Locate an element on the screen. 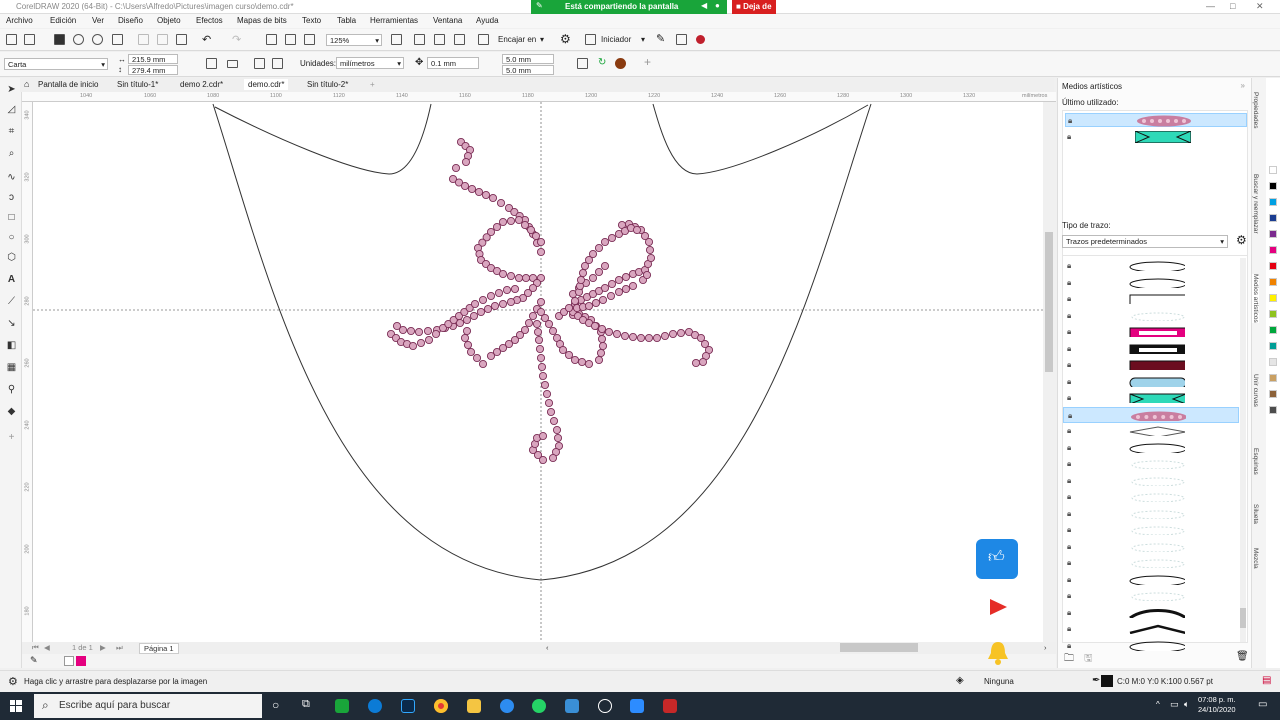  shape-tool-icon: ◿ is located at coordinates (11, 109).